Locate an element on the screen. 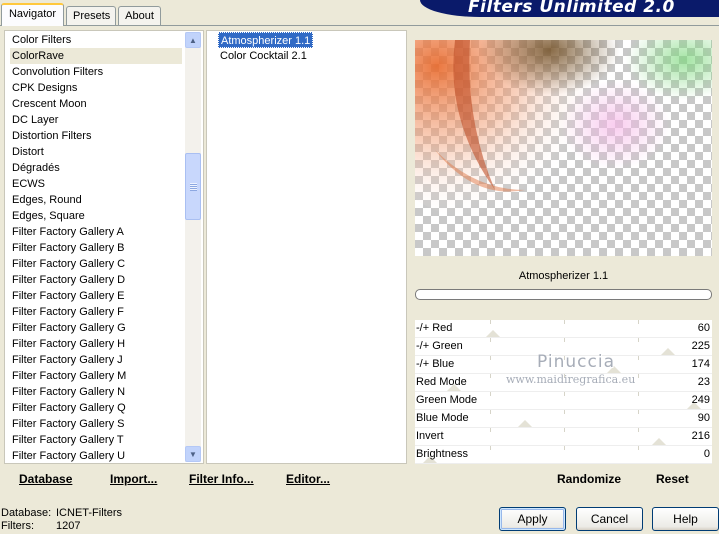  slider-label: -/+ Red is located at coordinates (434, 328).